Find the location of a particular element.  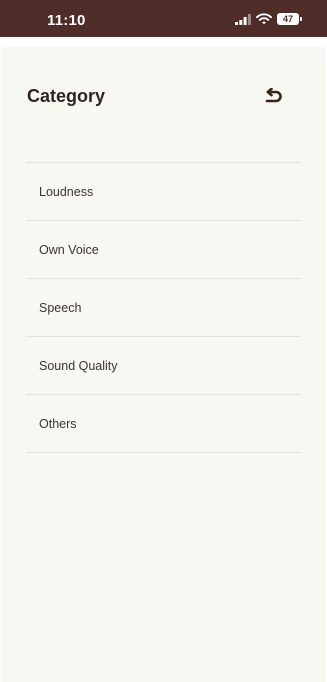

category-item-loudness: Loudness is located at coordinates (163, 192).